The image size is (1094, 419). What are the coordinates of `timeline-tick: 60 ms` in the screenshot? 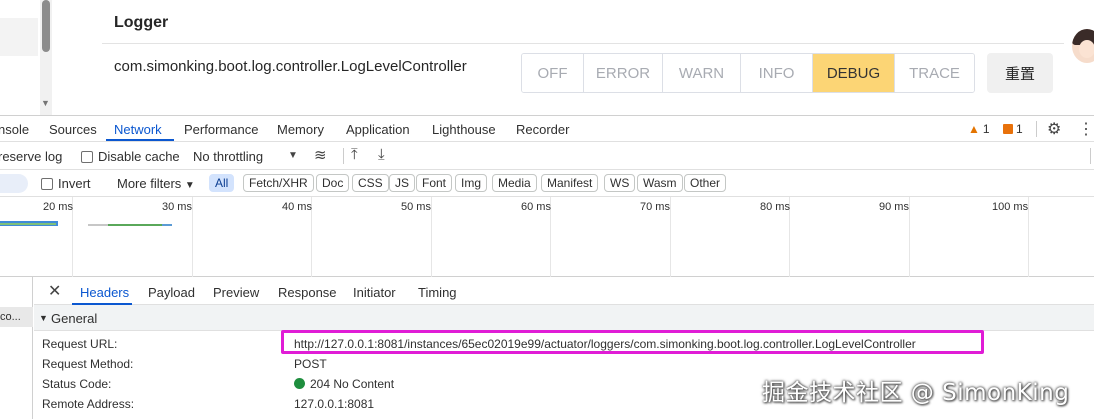 It's located at (536, 207).